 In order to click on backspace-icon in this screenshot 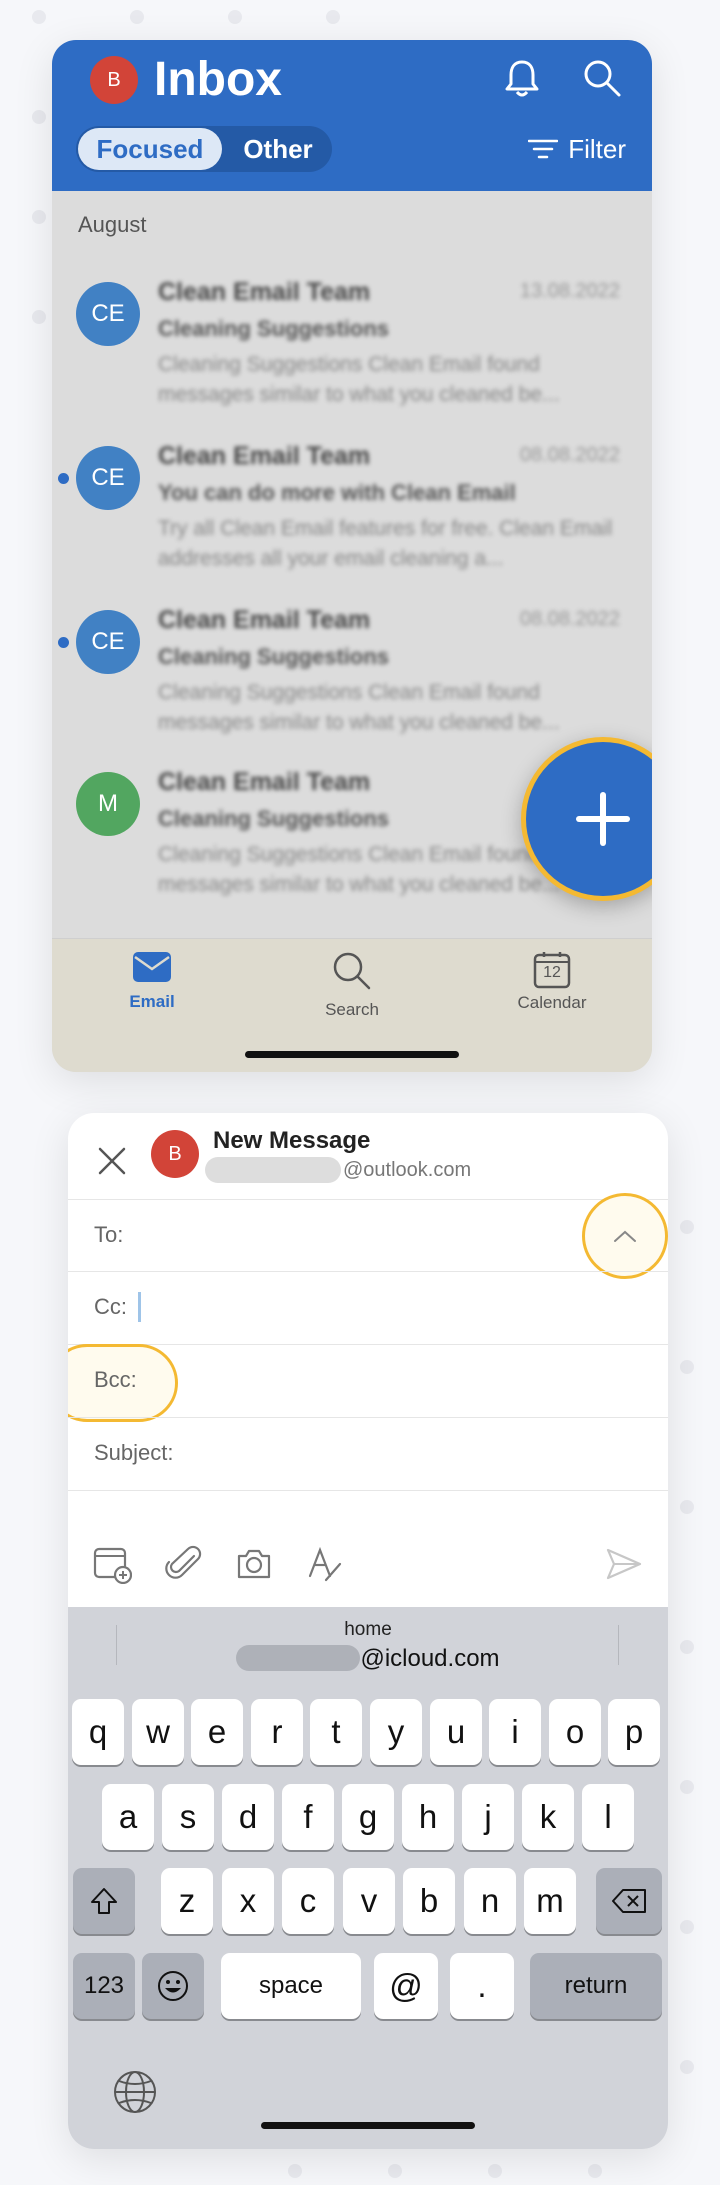, I will do `click(629, 1901)`.